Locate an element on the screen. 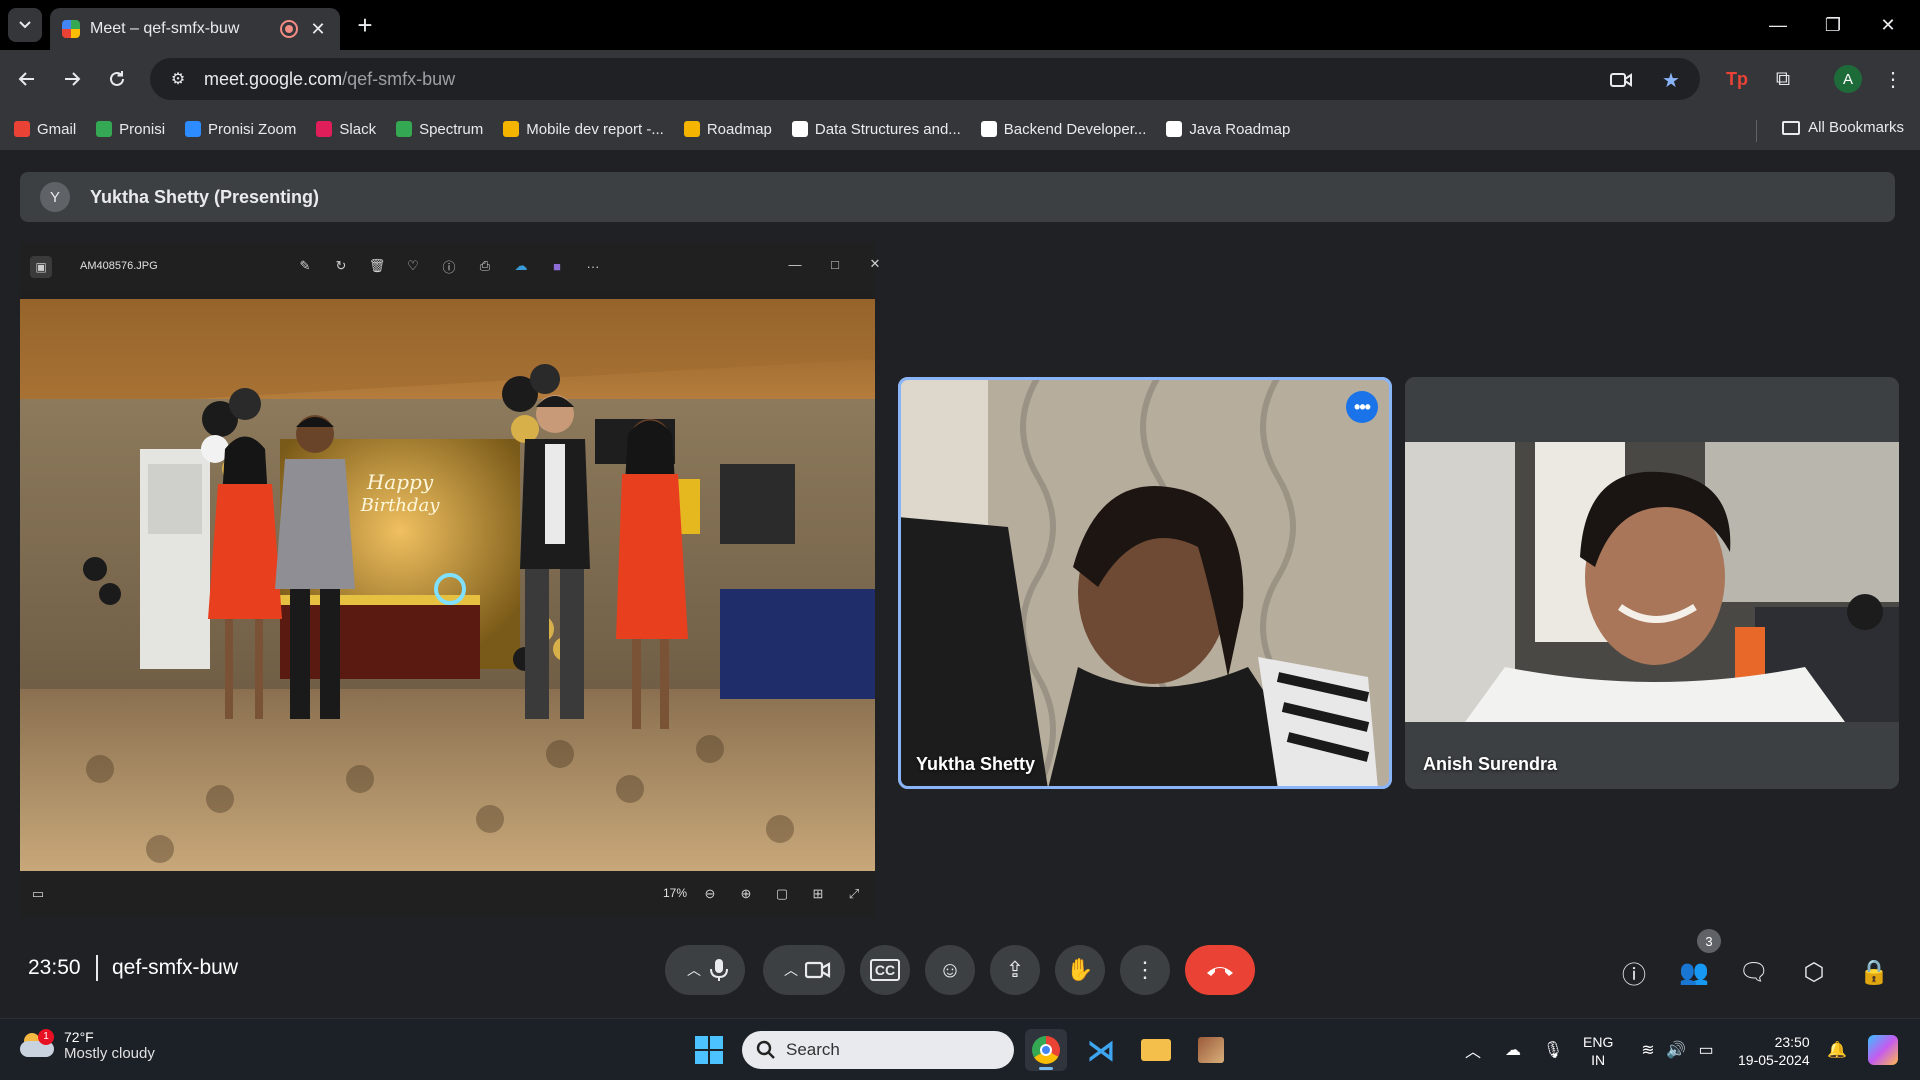 This screenshot has height=1080, width=1920. wifi-icon: ≋ is located at coordinates (1648, 1050).